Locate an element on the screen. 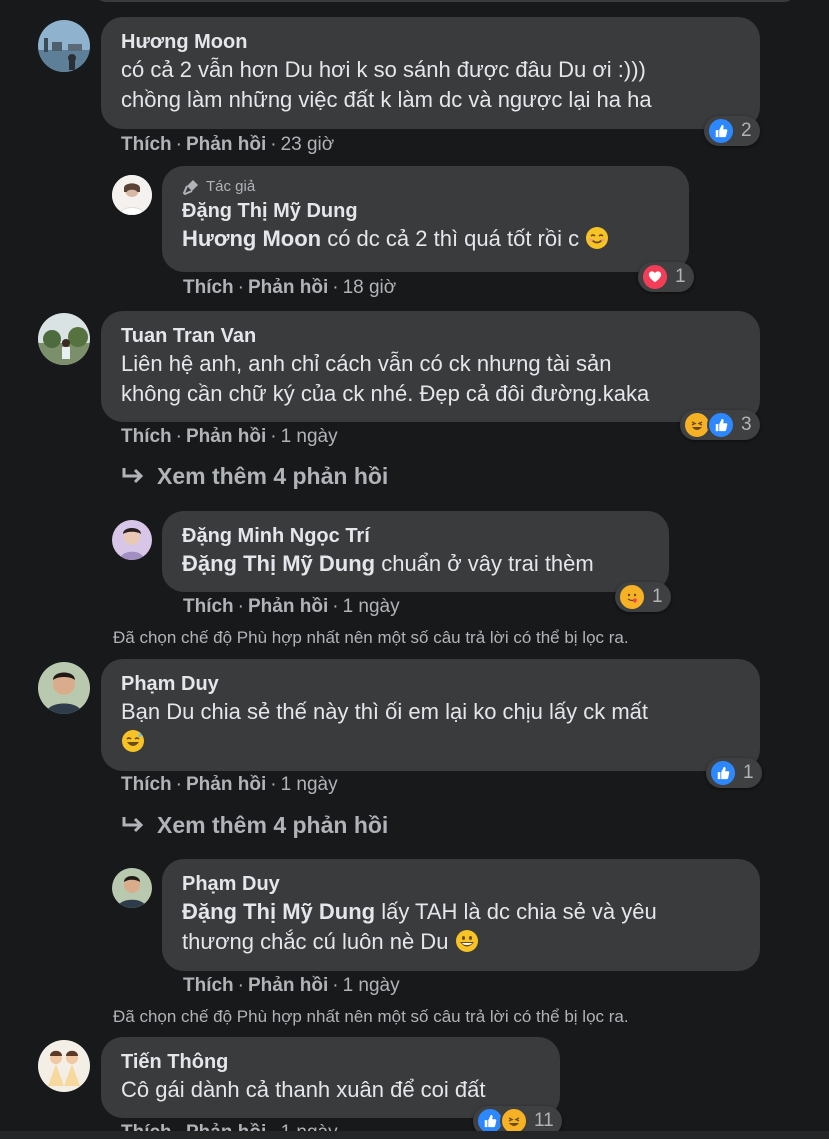 The height and width of the screenshot is (1139, 829). bottom-edge is located at coordinates (414, 1135).